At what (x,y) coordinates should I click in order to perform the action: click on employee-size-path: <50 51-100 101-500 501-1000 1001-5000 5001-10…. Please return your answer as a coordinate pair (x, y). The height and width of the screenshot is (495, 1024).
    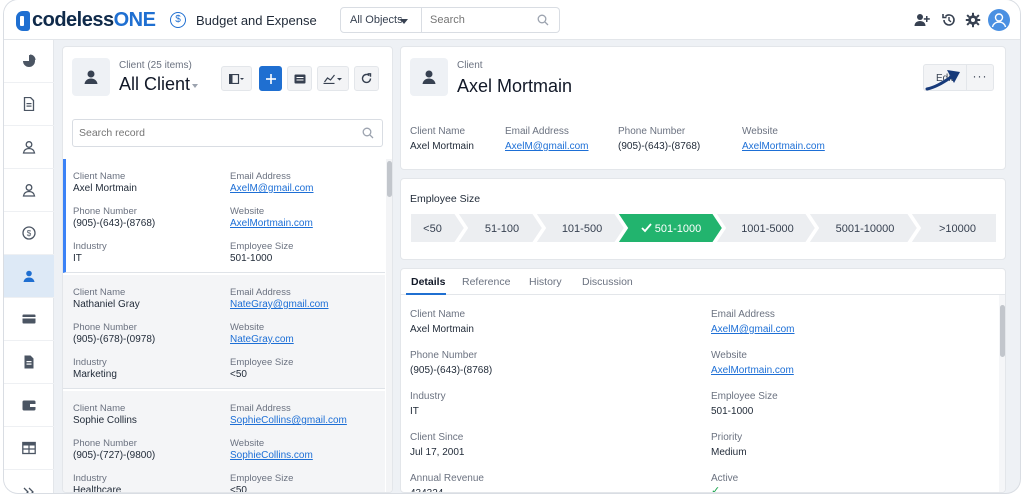
    Looking at the image, I should click on (703, 228).